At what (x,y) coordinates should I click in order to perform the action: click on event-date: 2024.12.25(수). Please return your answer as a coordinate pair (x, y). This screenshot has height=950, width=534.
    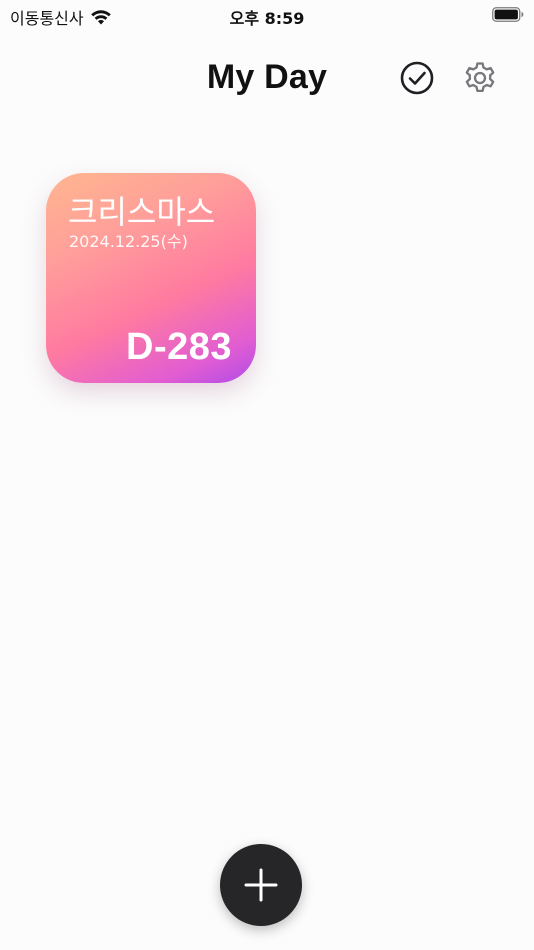
    Looking at the image, I should click on (128, 241).